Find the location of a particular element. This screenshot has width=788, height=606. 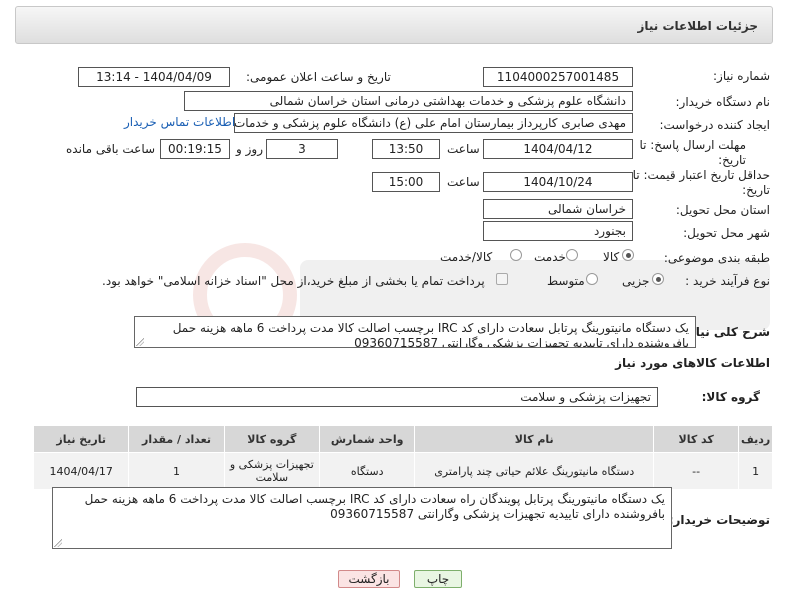

remaining-time-field: 00:19:15 is located at coordinates (195, 149).